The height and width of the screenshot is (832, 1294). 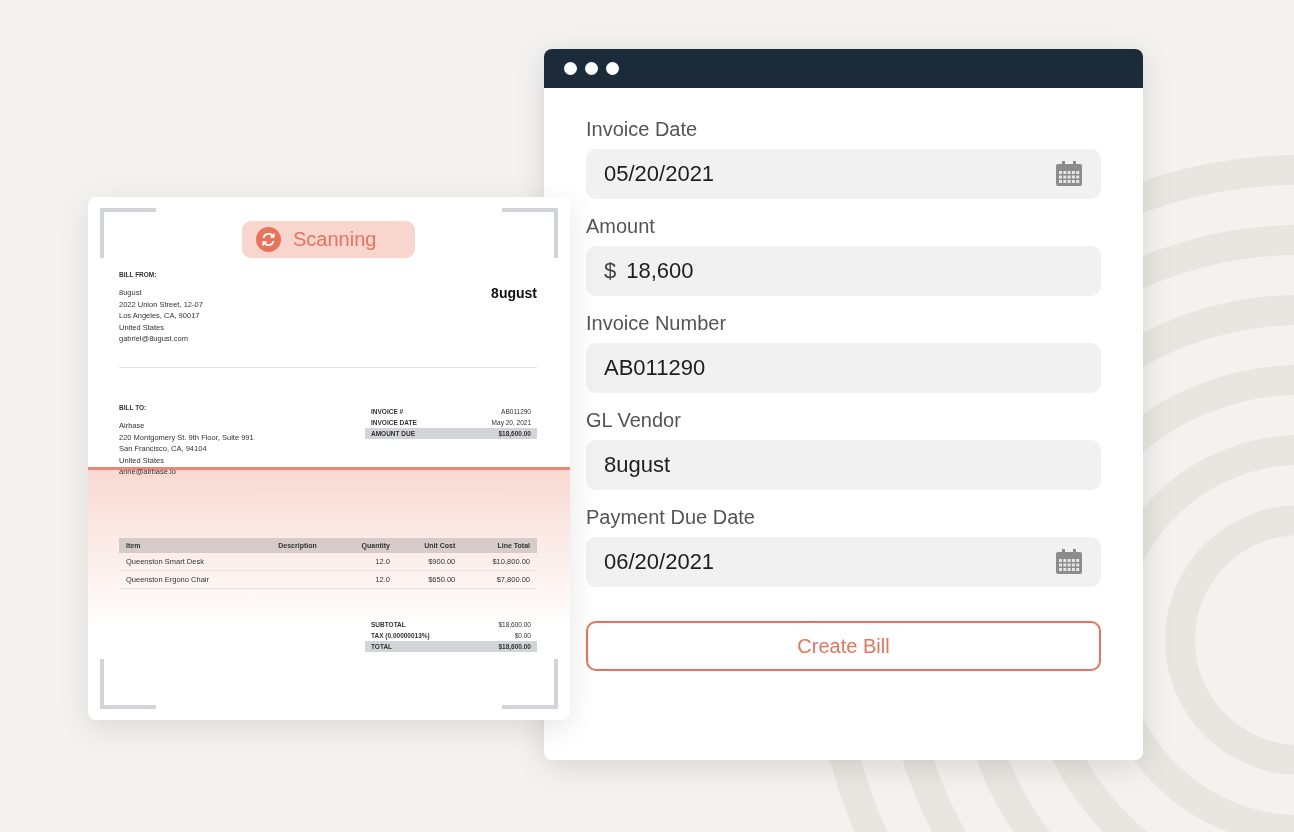 I want to click on field-label: Invoice Number, so click(x=657, y=323).